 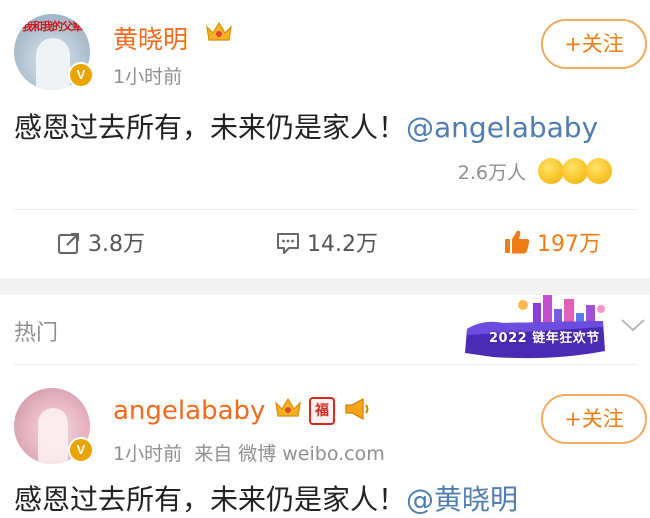 I want to click on likes-summary: 2.6万人, so click(x=516, y=172).